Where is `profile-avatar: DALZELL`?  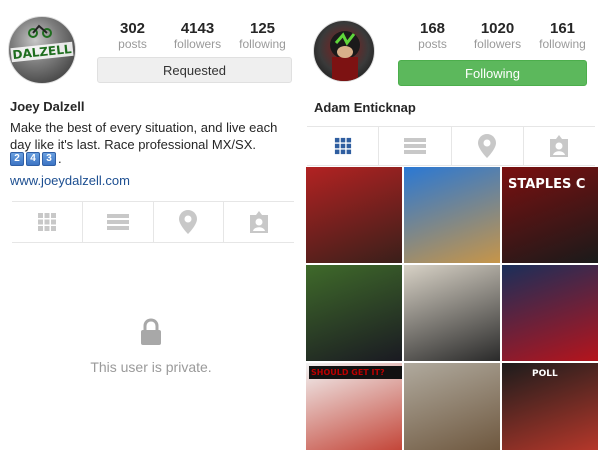
profile-avatar: DALZELL is located at coordinates (42, 50).